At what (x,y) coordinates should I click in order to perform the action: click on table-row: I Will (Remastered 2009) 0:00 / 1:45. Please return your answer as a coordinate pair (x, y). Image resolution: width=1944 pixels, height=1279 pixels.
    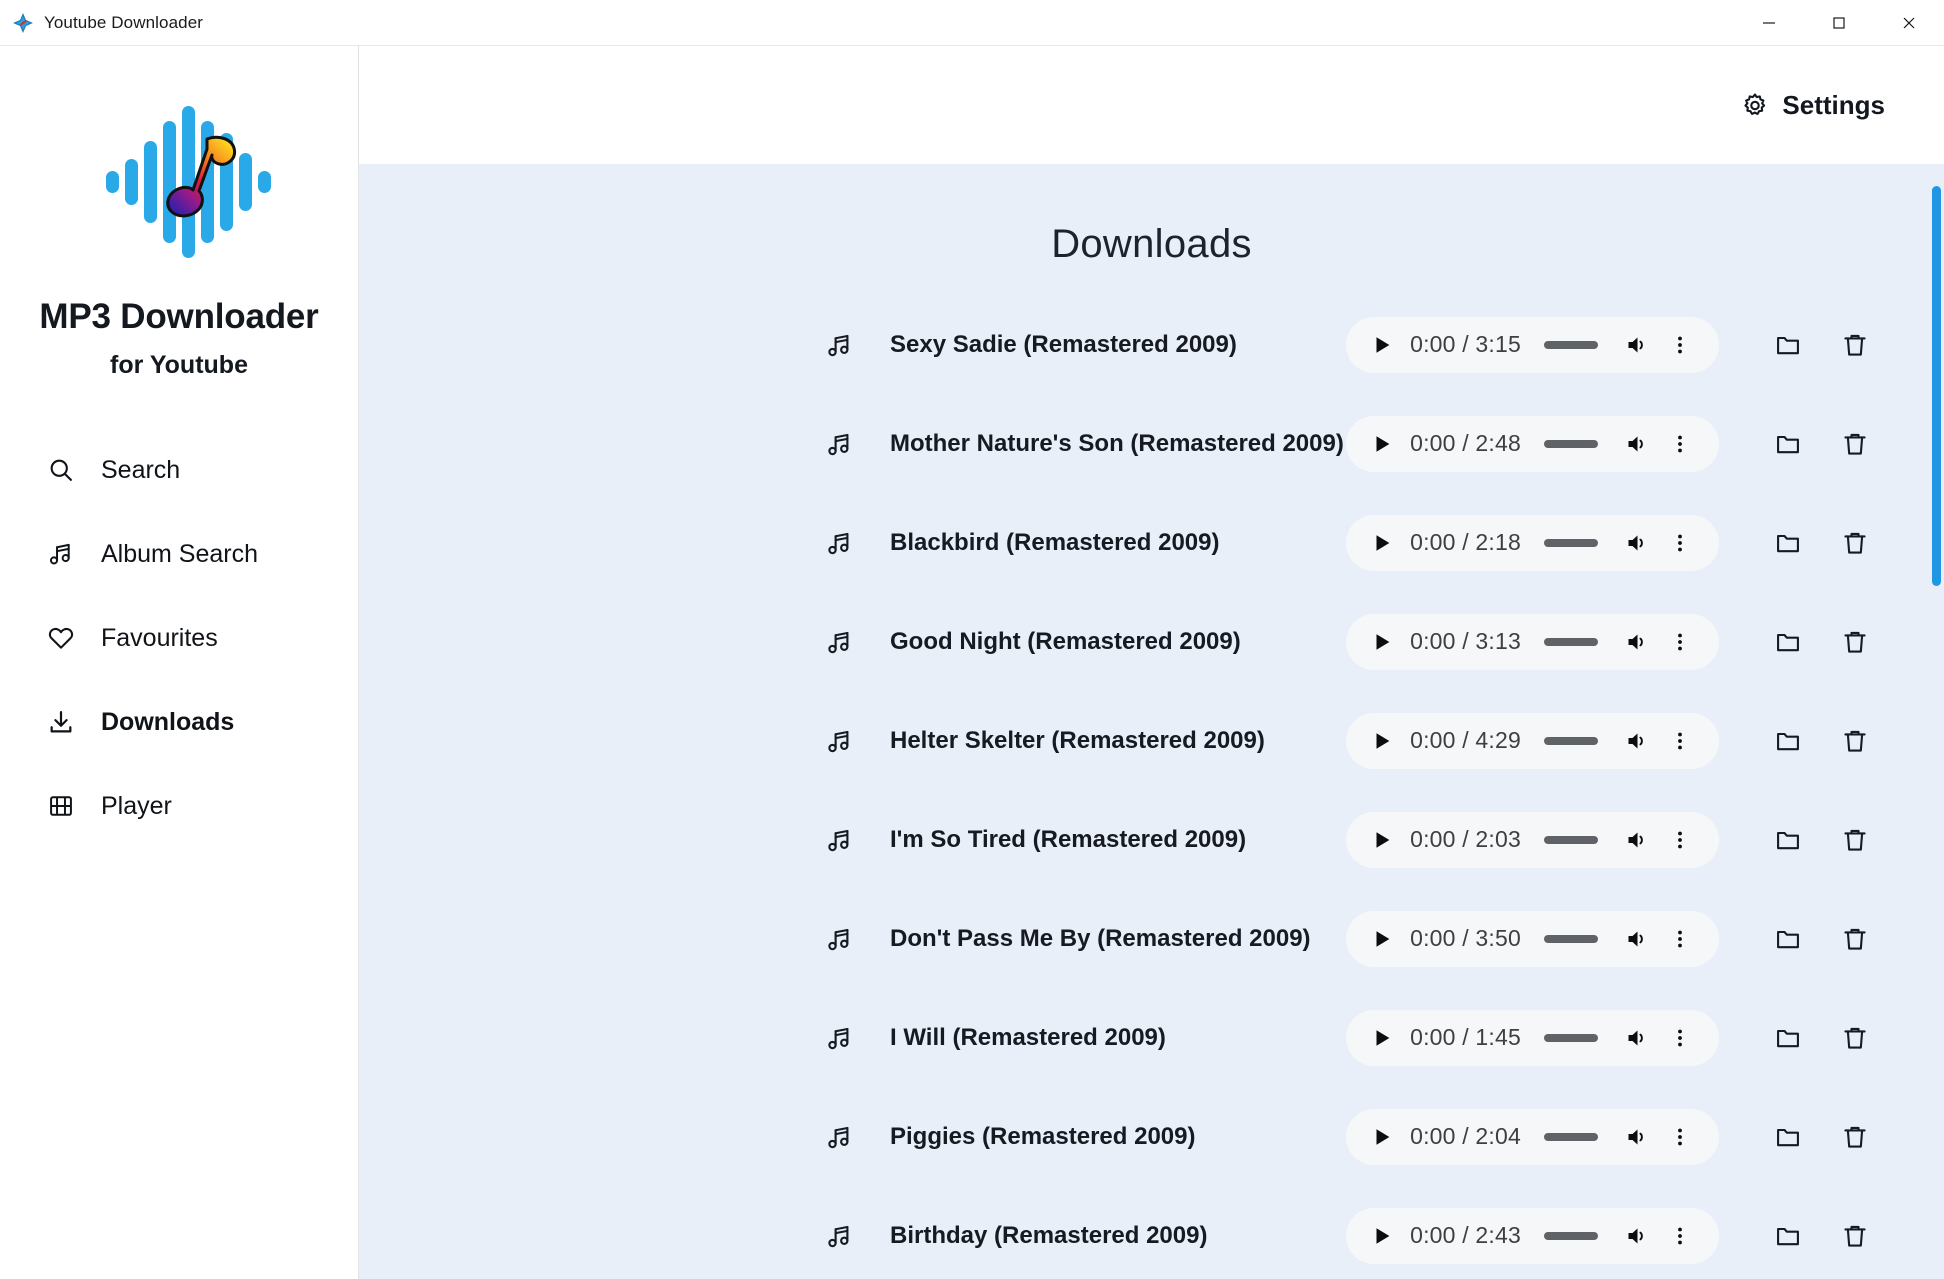
    Looking at the image, I should click on (1151, 1037).